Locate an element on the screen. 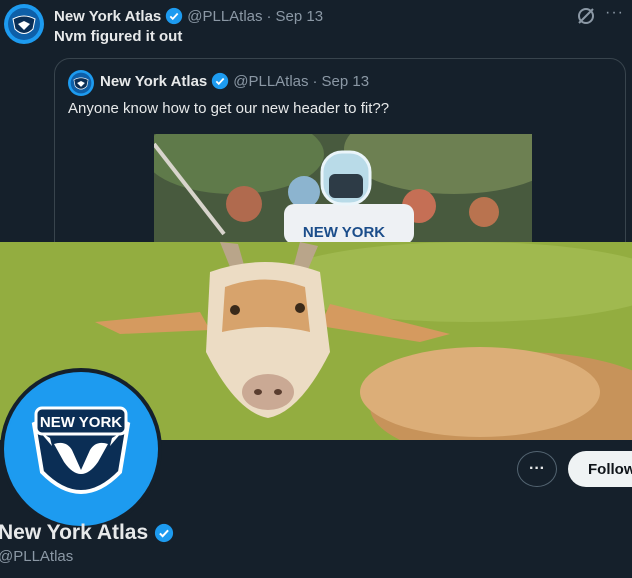 Image resolution: width=632 pixels, height=578 pixels. tweet-text: Nvm figured it out is located at coordinates (118, 36).